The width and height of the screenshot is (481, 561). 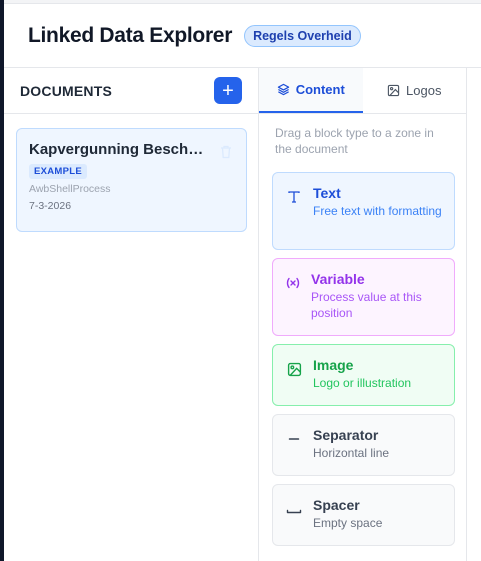 What do you see at coordinates (348, 523) in the screenshot?
I see `block-spacer-description: Empty space` at bounding box center [348, 523].